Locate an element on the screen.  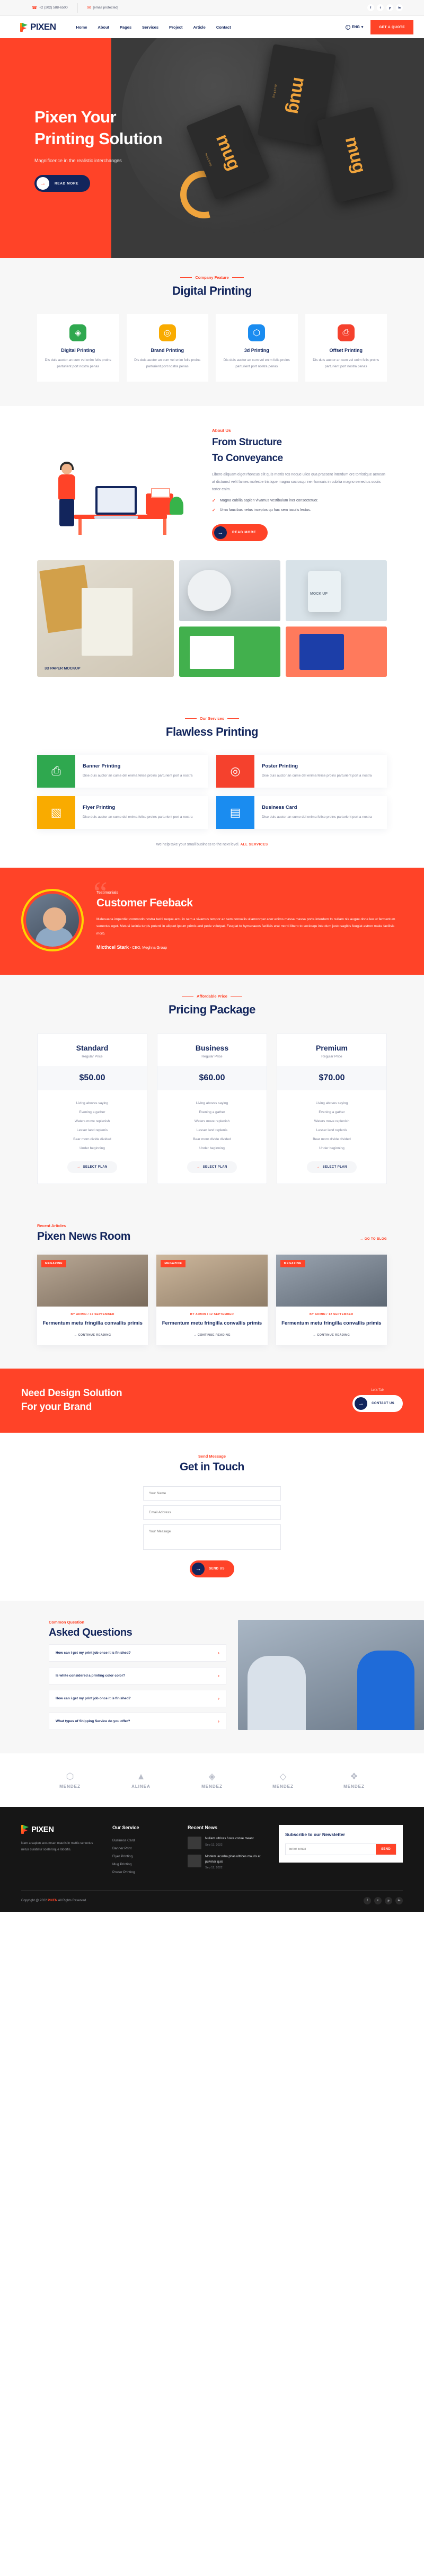
email-item: ✉ [email protected] is located at coordinates (103, 8).